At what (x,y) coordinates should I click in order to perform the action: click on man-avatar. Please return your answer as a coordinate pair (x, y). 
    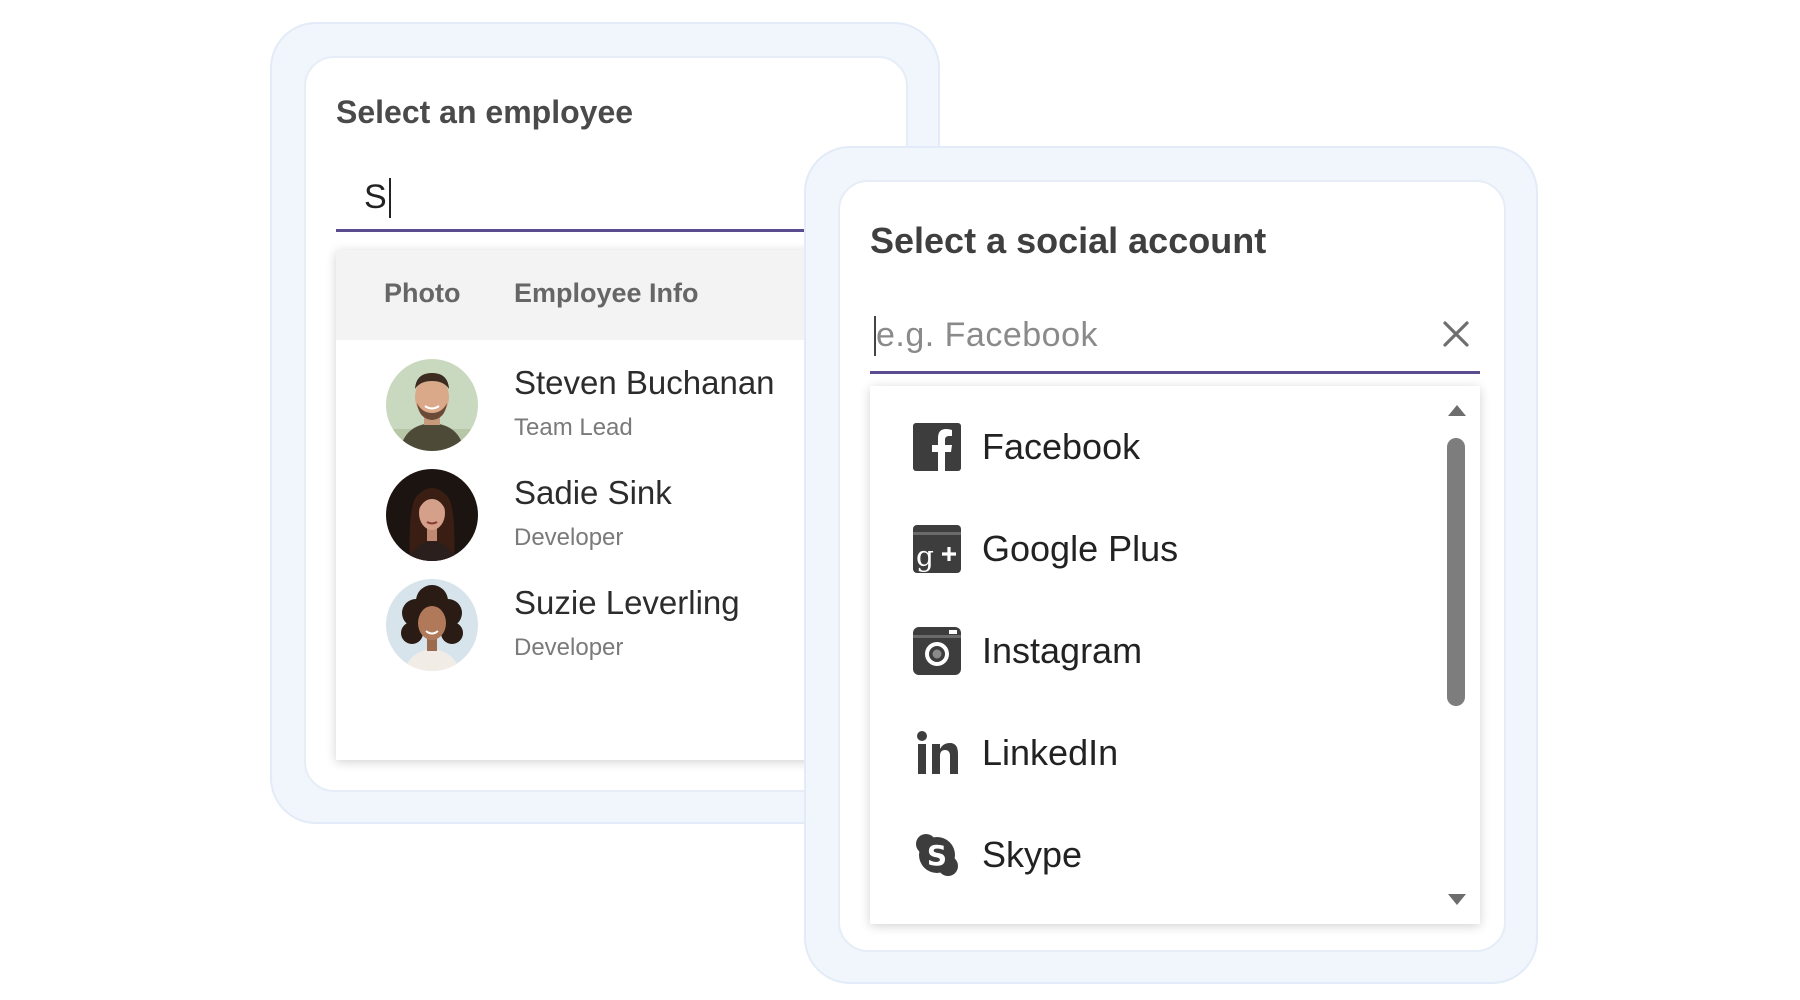
    Looking at the image, I should click on (432, 405).